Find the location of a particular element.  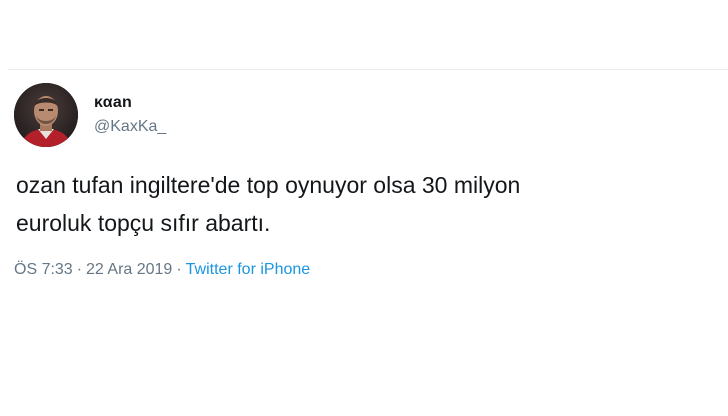

avatar is located at coordinates (46, 115).